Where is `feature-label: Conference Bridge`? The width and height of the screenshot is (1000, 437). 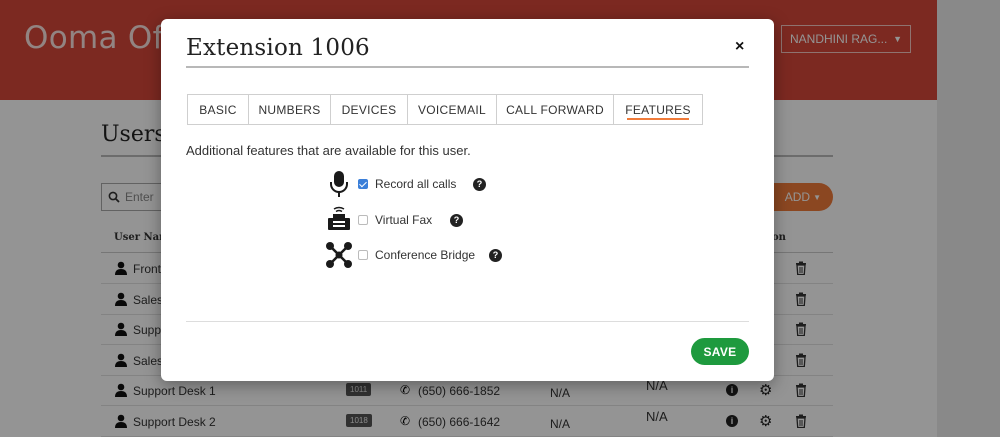
feature-label: Conference Bridge is located at coordinates (425, 255).